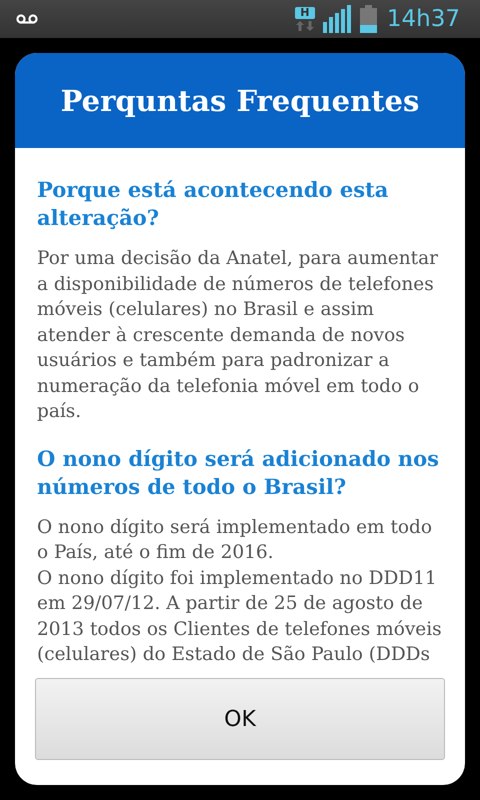 The height and width of the screenshot is (800, 480). What do you see at coordinates (337, 19) in the screenshot?
I see `signal-icon` at bounding box center [337, 19].